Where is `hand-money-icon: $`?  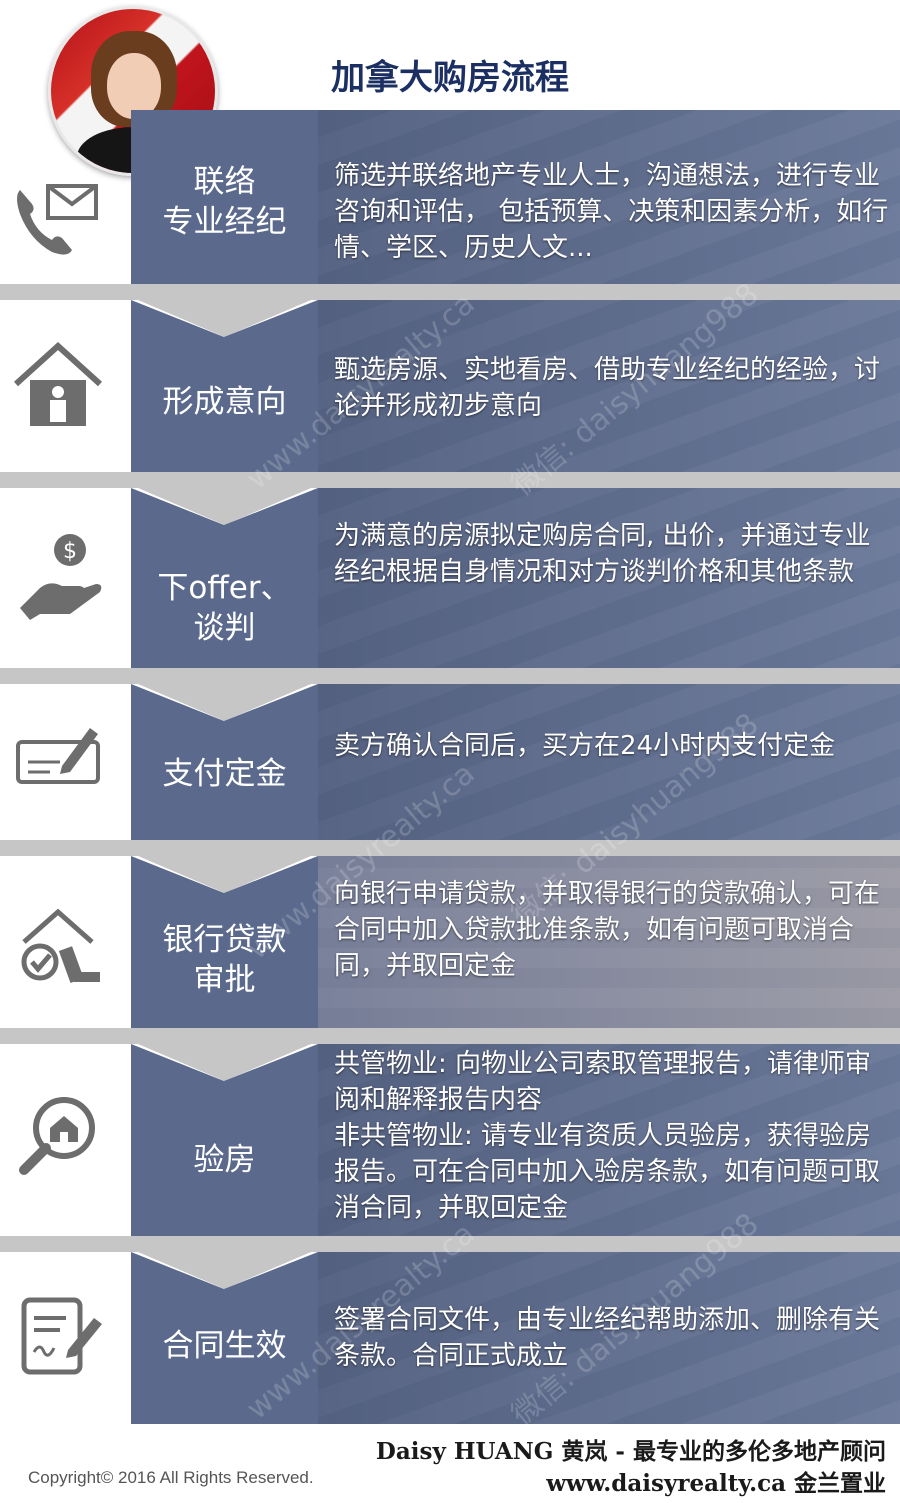 hand-money-icon: $ is located at coordinates (58, 576).